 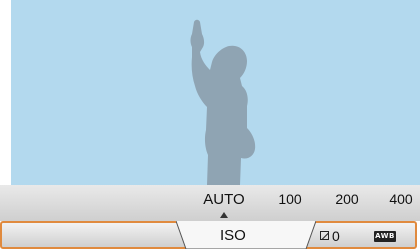 What do you see at coordinates (346, 199) in the screenshot?
I see `iso-option-200: 200` at bounding box center [346, 199].